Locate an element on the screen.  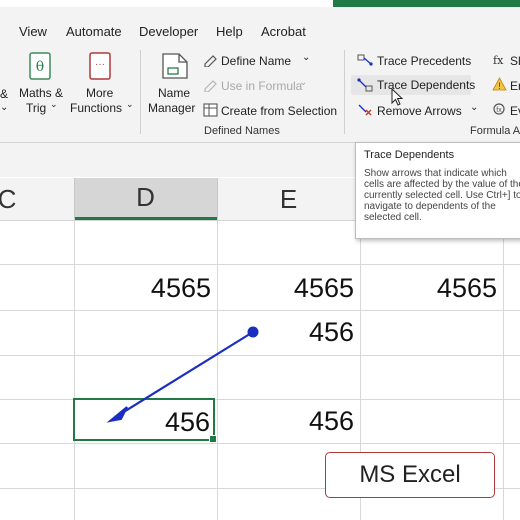
more-functions-icon: ··· is located at coordinates (100, 66).